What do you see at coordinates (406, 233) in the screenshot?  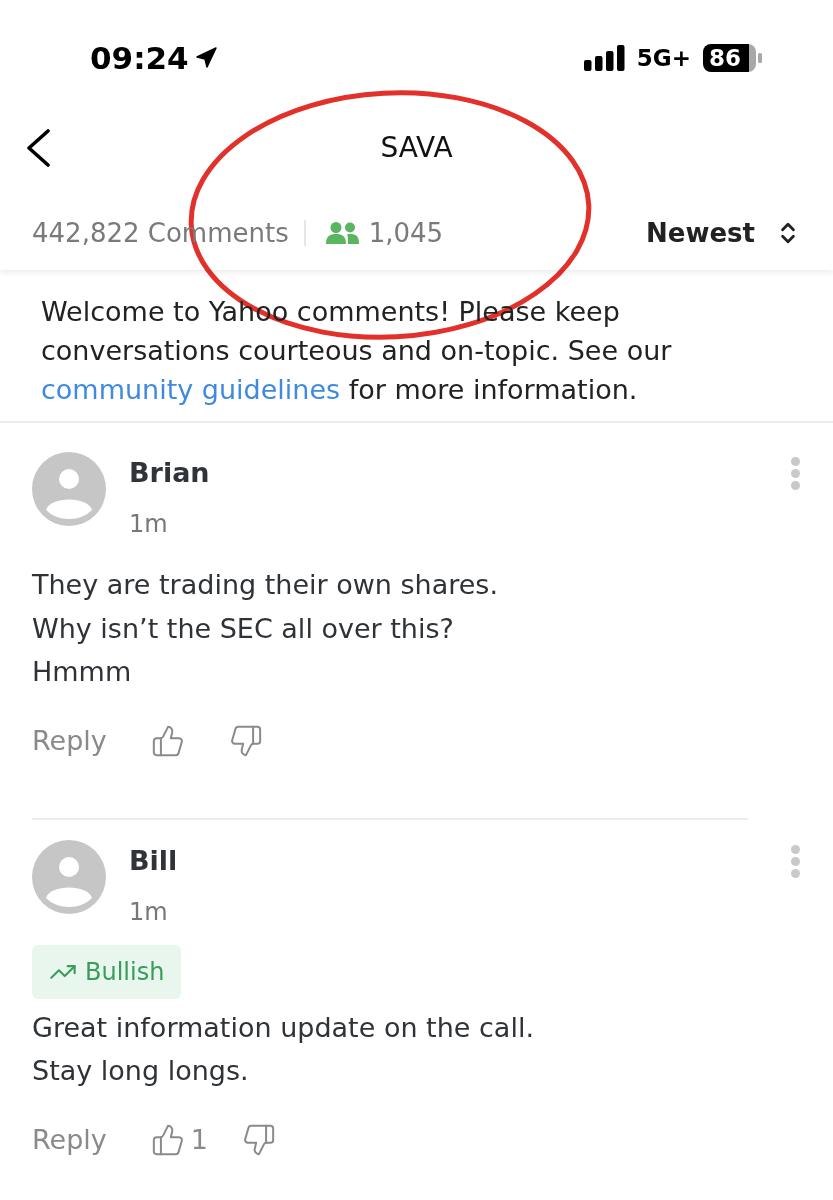 I see `participant-count: 1,045` at bounding box center [406, 233].